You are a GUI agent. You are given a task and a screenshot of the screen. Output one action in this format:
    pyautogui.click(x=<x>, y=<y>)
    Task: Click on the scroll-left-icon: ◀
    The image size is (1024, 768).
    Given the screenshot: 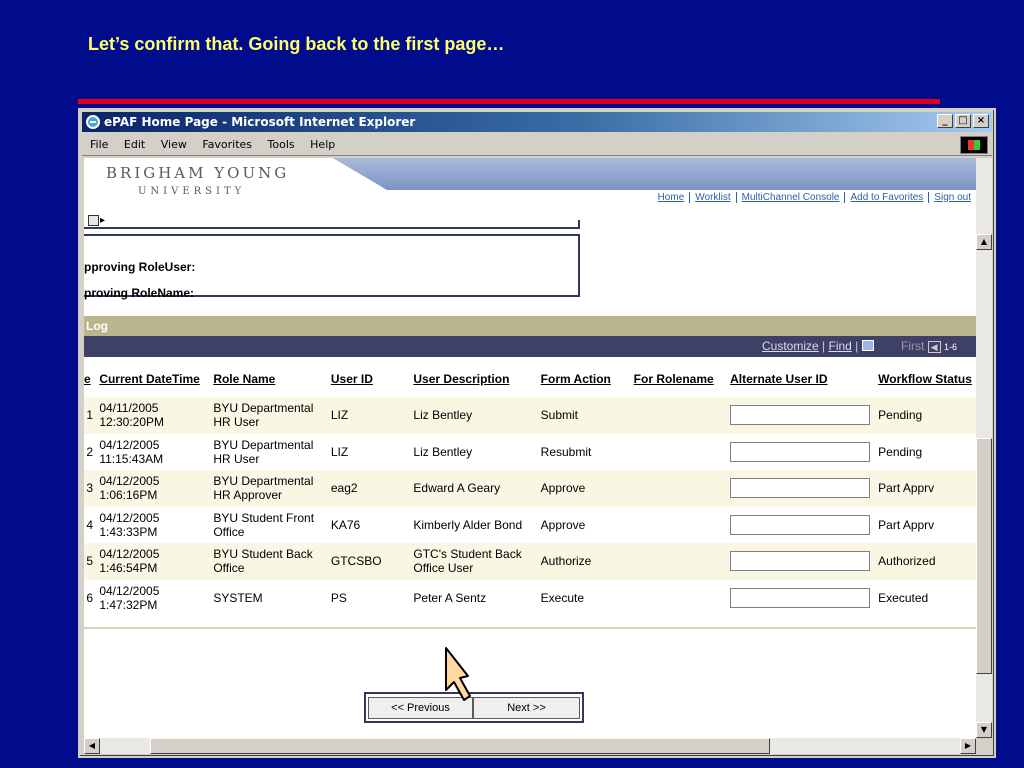 What is the action you would take?
    pyautogui.click(x=92, y=746)
    